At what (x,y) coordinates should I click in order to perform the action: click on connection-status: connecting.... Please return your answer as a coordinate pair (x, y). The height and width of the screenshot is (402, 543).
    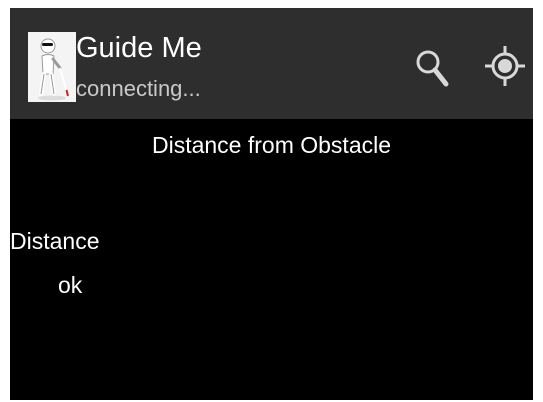
    Looking at the image, I should click on (138, 88).